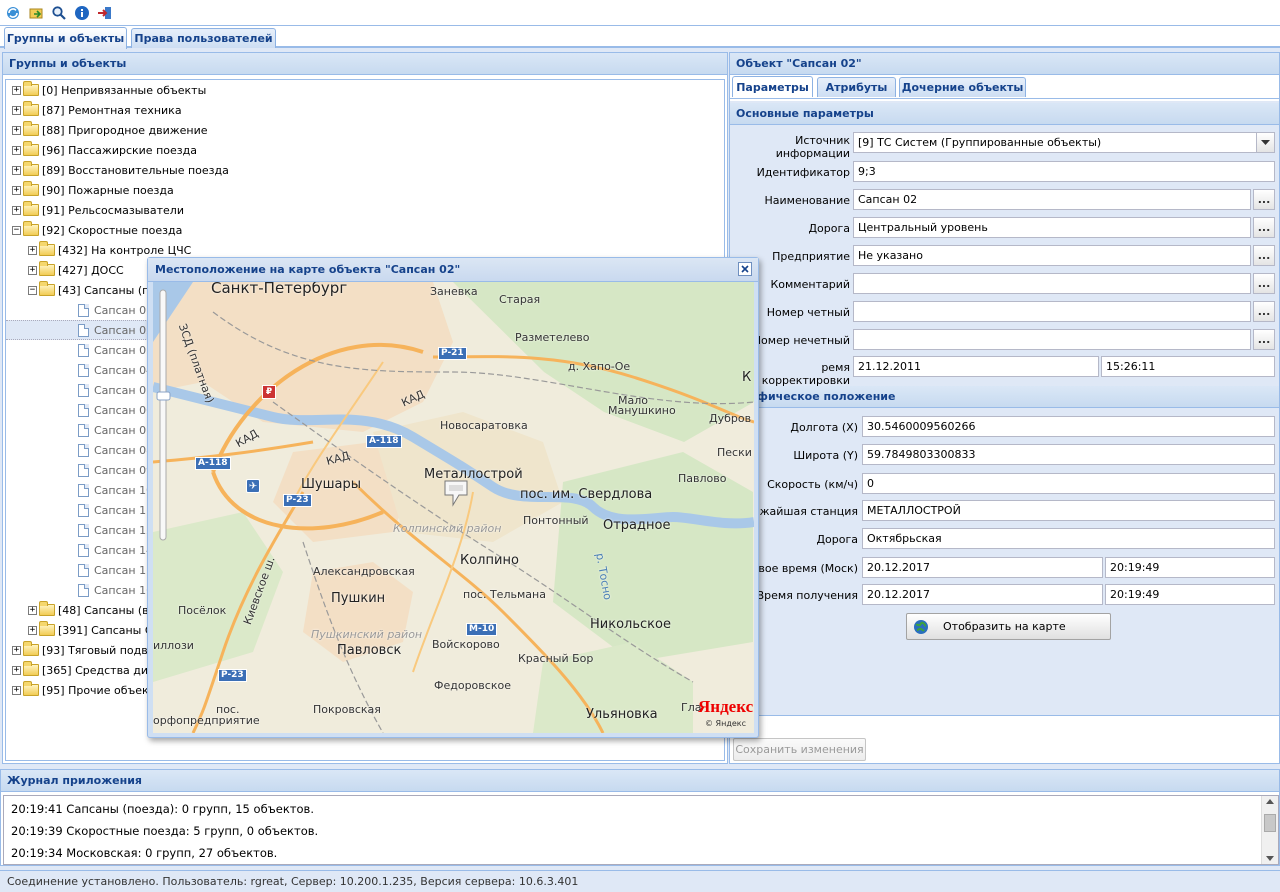 Image resolution: width=1280 pixels, height=892 pixels. Describe the element at coordinates (1265, 142) in the screenshot. I see `chevron-down-icon` at that location.